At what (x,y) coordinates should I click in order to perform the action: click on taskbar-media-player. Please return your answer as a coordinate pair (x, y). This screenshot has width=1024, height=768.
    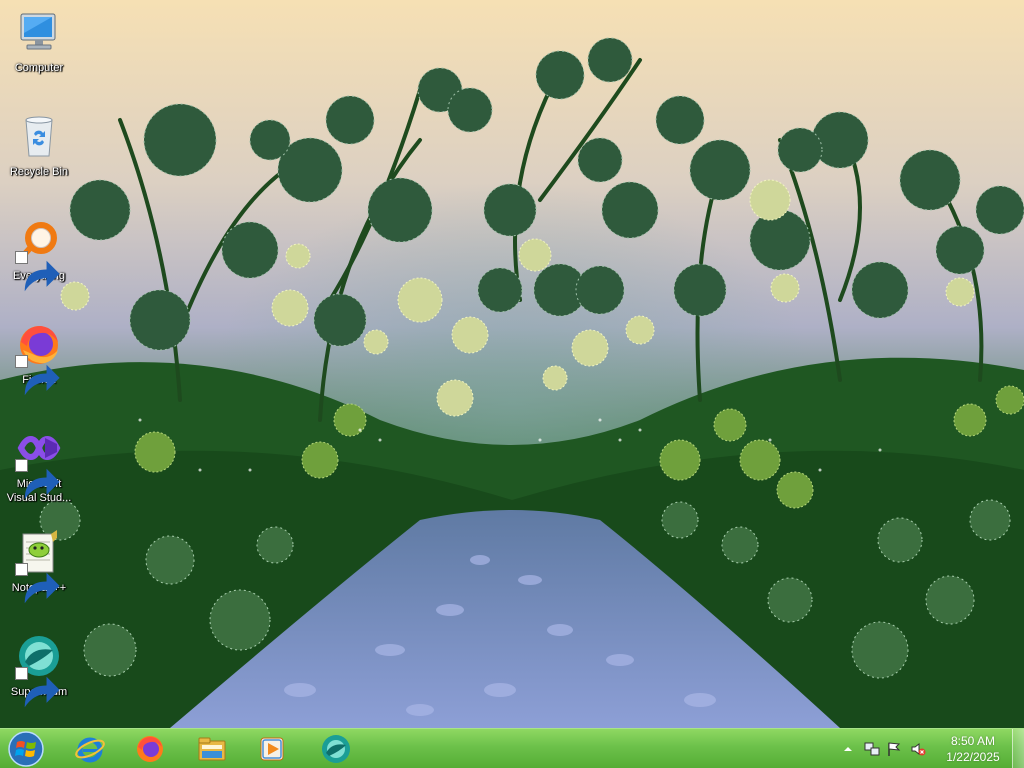
    Looking at the image, I should click on (272, 749).